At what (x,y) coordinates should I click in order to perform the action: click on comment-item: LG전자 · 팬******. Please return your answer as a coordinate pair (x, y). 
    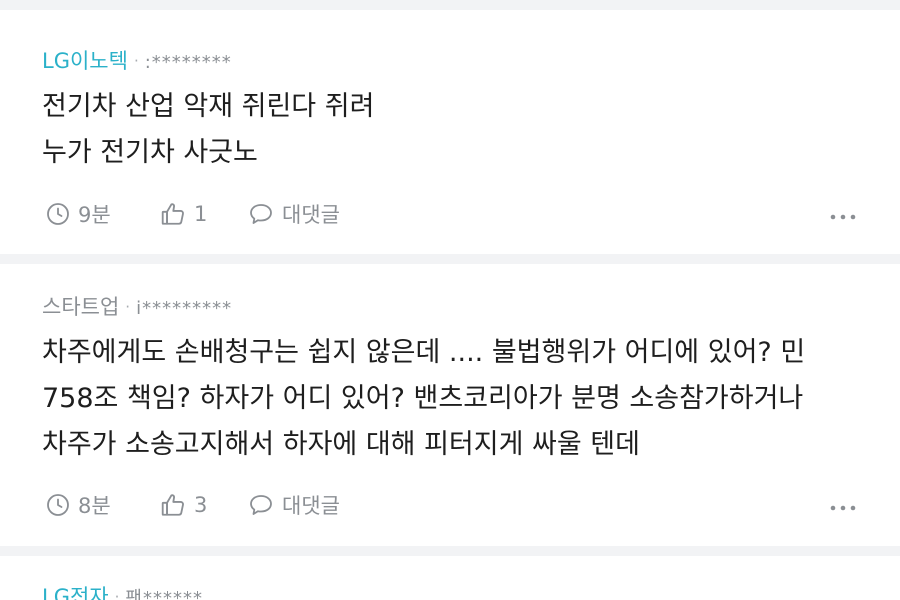
    Looking at the image, I should click on (450, 592).